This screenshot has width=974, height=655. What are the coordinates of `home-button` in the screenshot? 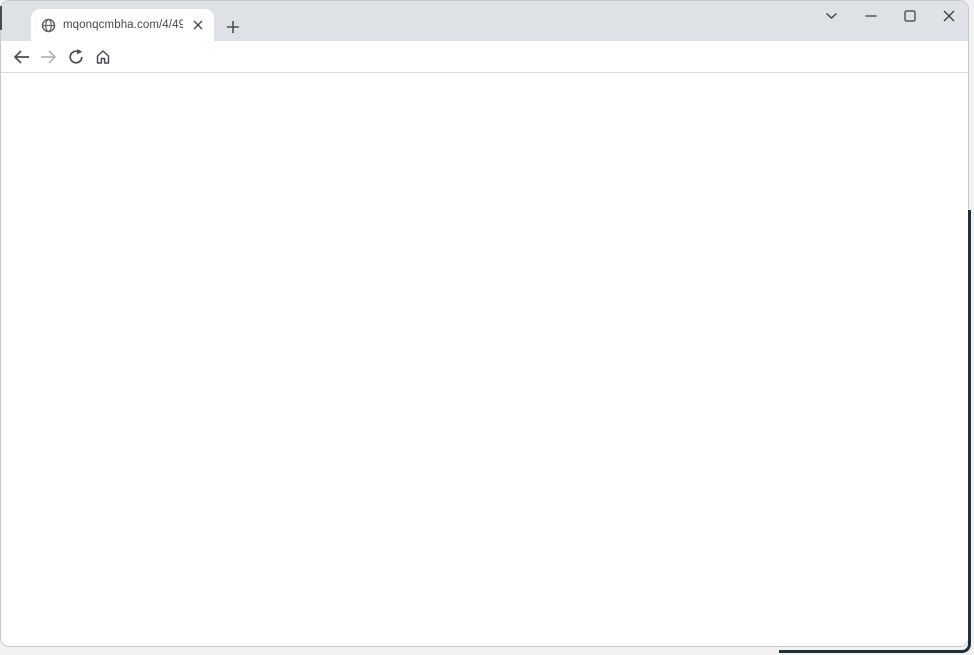 It's located at (102, 56).